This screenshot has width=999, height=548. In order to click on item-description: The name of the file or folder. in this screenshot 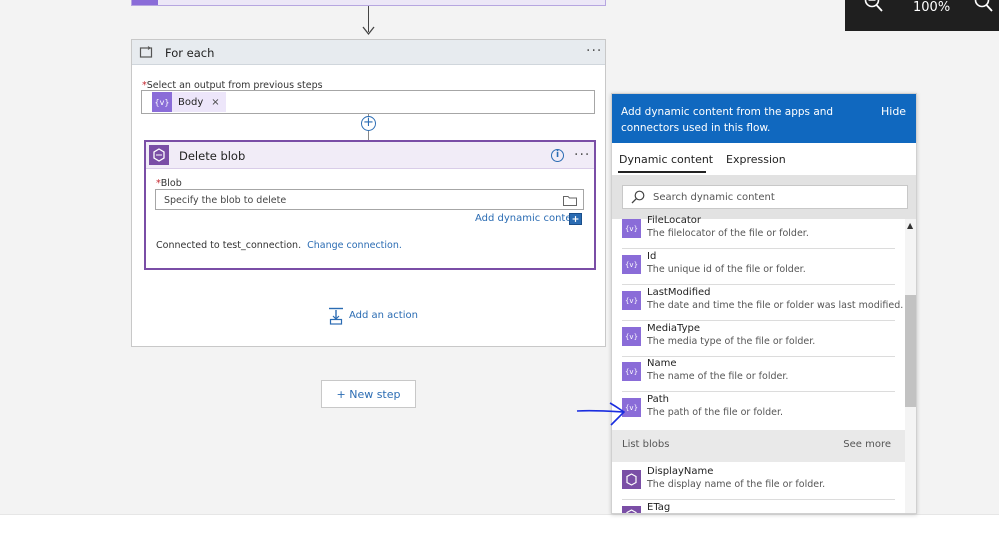, I will do `click(718, 376)`.